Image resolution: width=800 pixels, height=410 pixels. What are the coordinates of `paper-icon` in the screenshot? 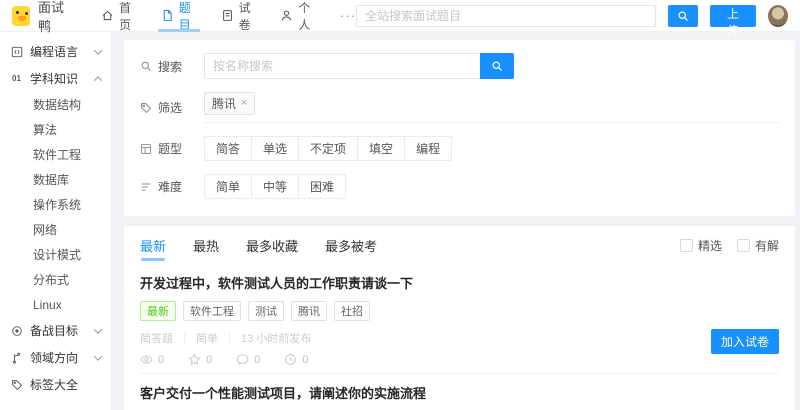 It's located at (227, 15).